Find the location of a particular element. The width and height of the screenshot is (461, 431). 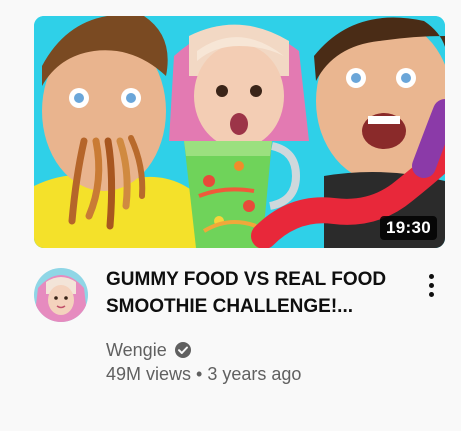

view-count: 49M views is located at coordinates (149, 374).